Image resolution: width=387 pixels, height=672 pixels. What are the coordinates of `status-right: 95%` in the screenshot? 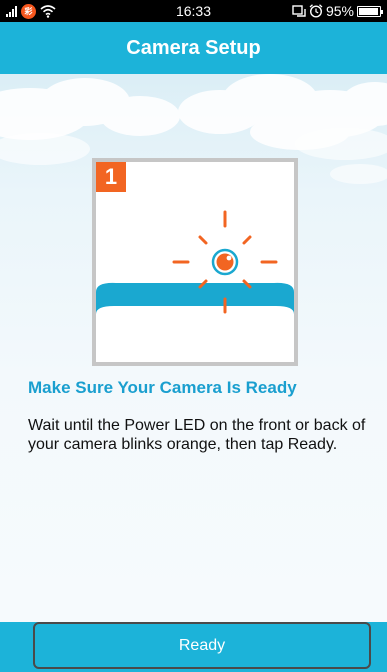 It's located at (337, 11).